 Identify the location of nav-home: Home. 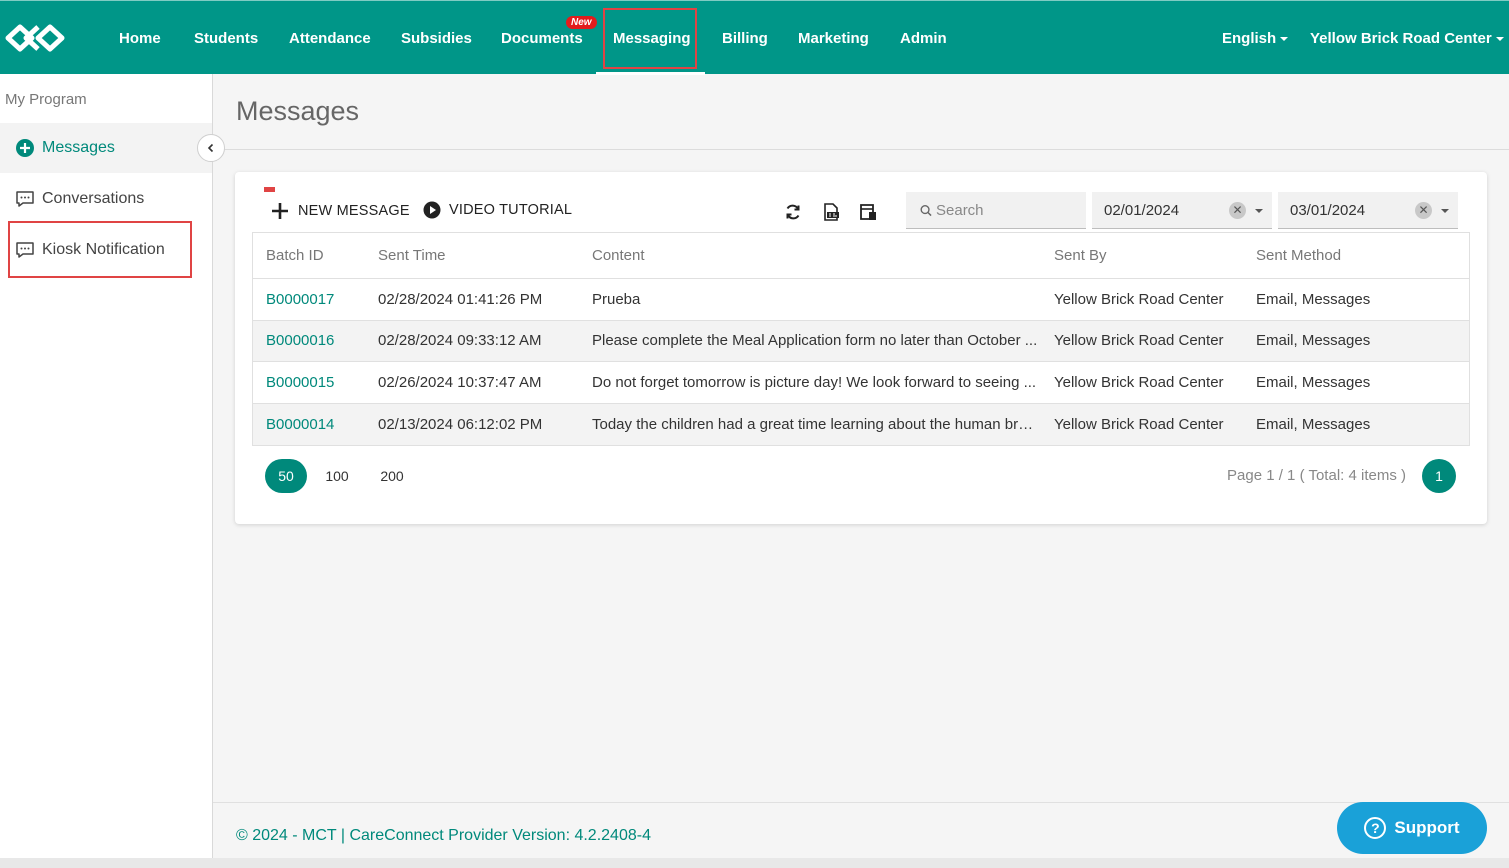
(140, 38).